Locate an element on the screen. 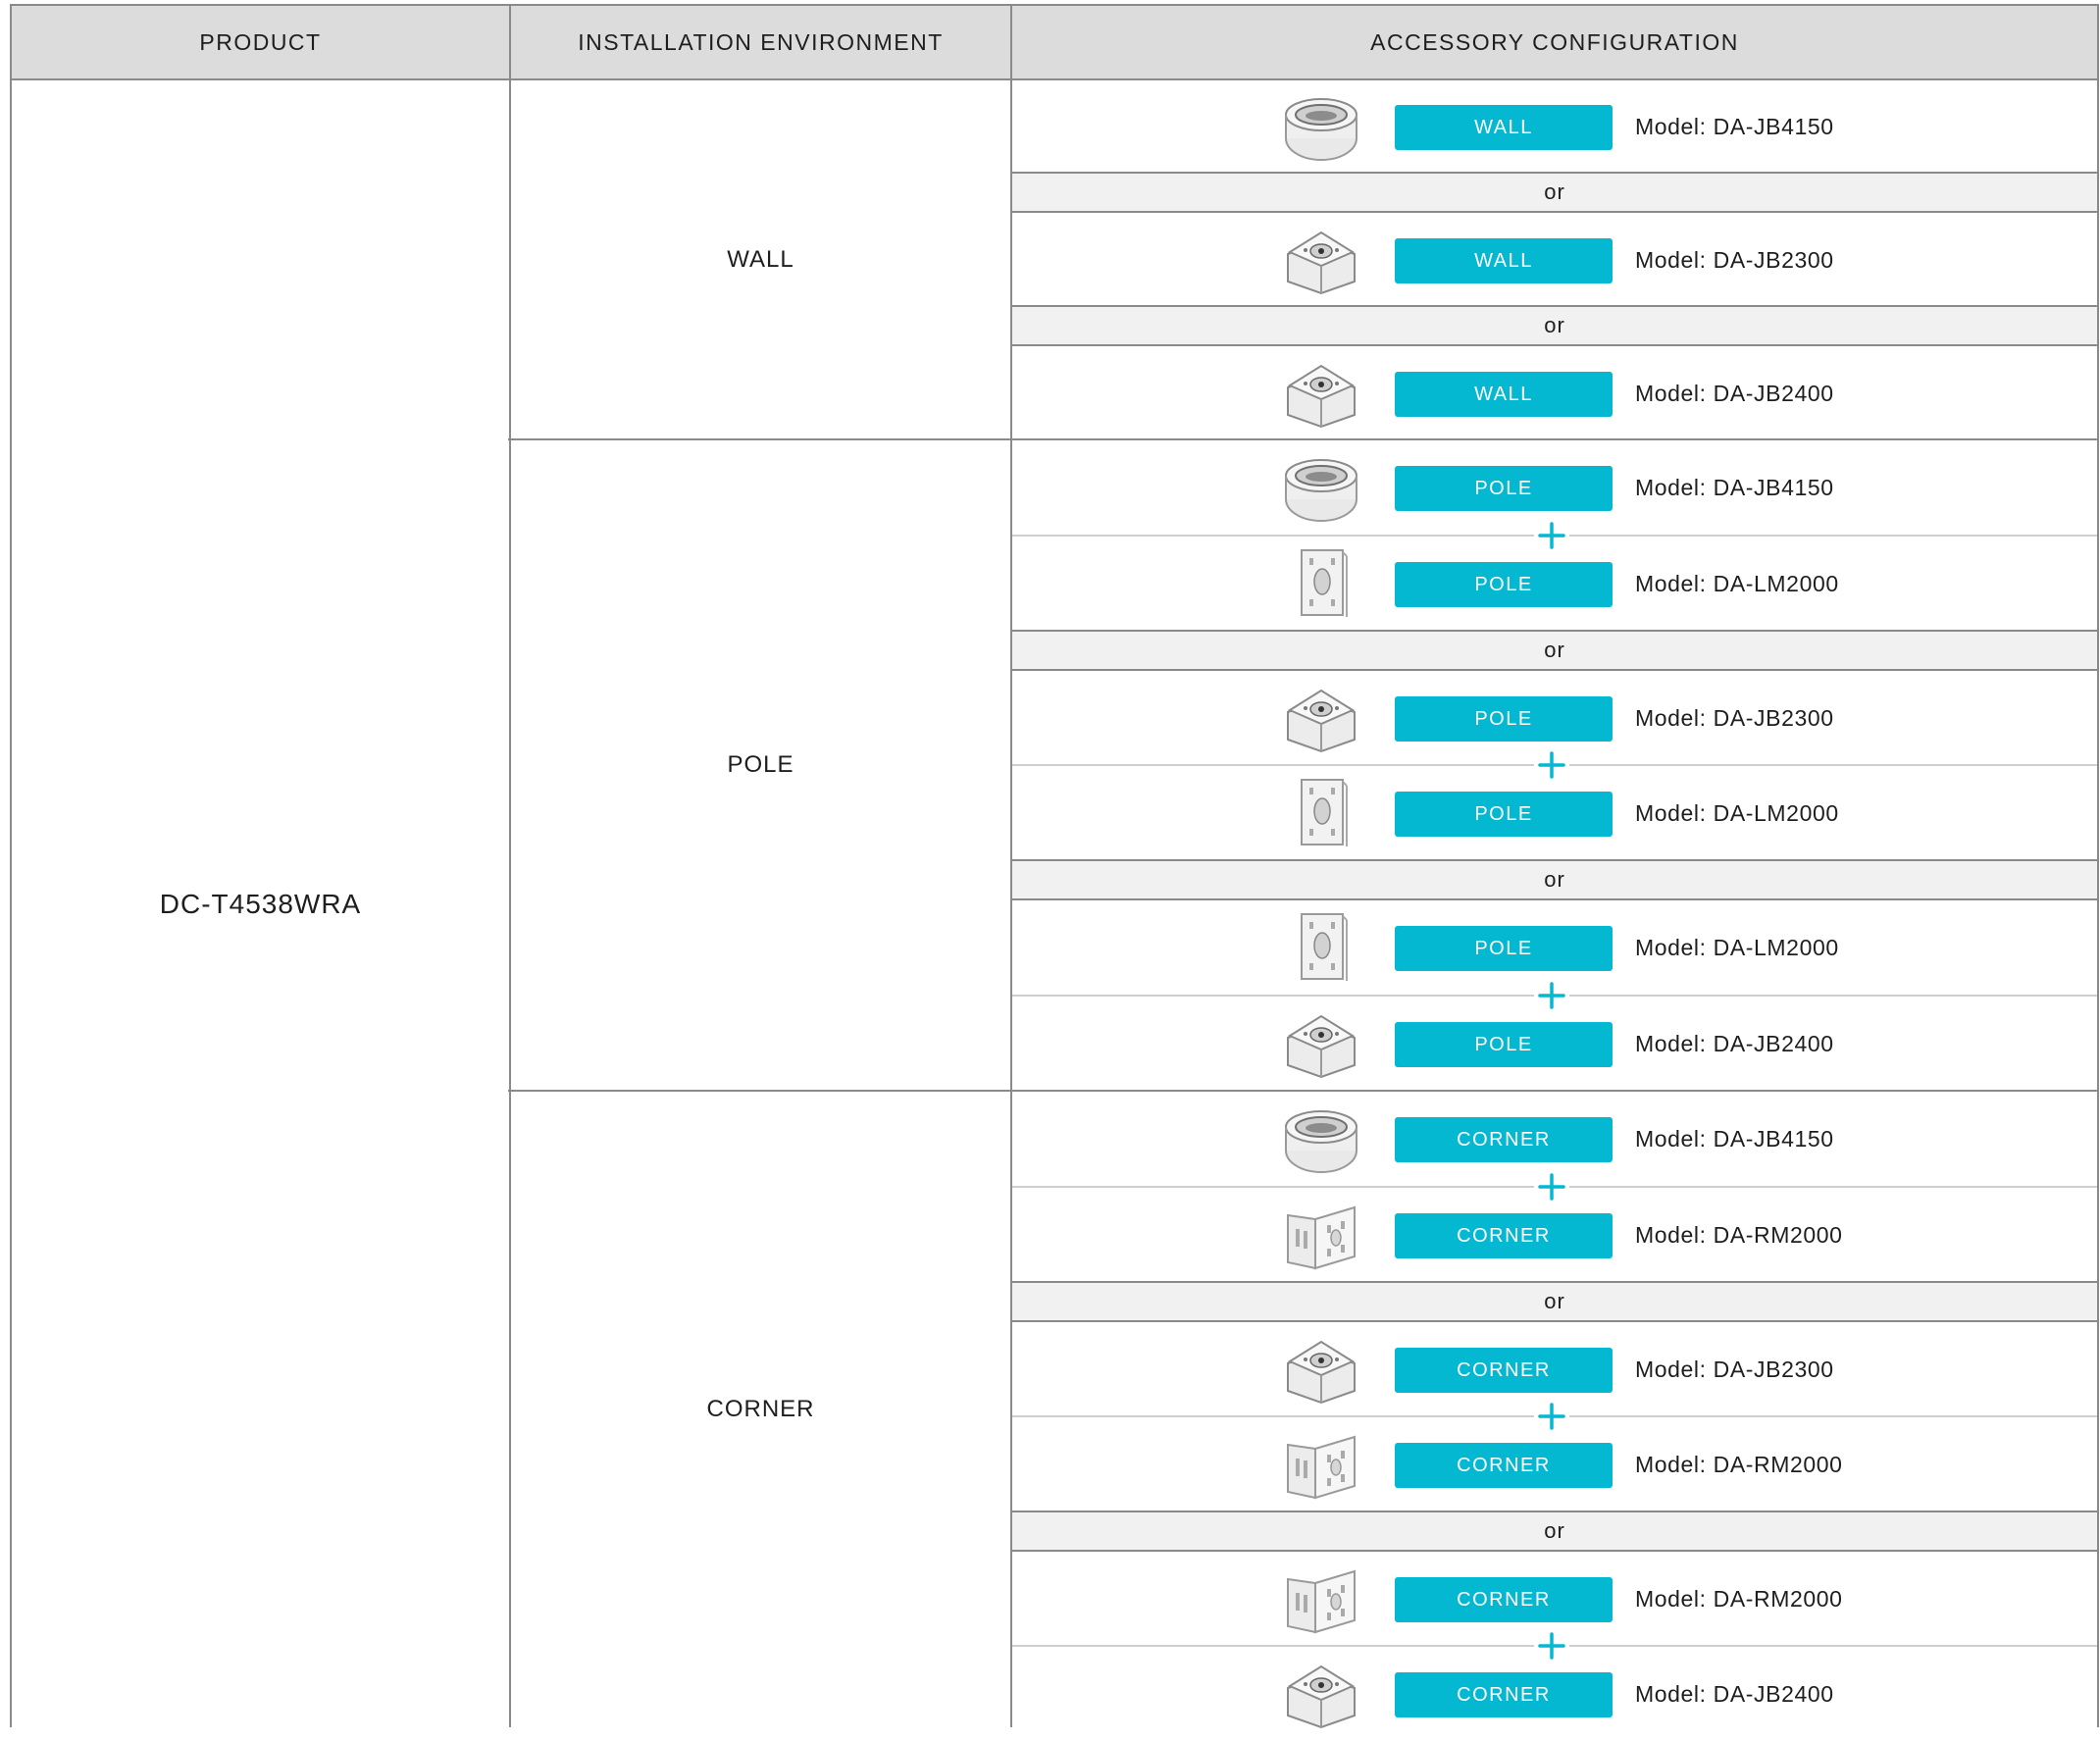 This screenshot has width=2100, height=1741. accessory-row: POLE Model: DA-JB4150 is located at coordinates (1554, 487).